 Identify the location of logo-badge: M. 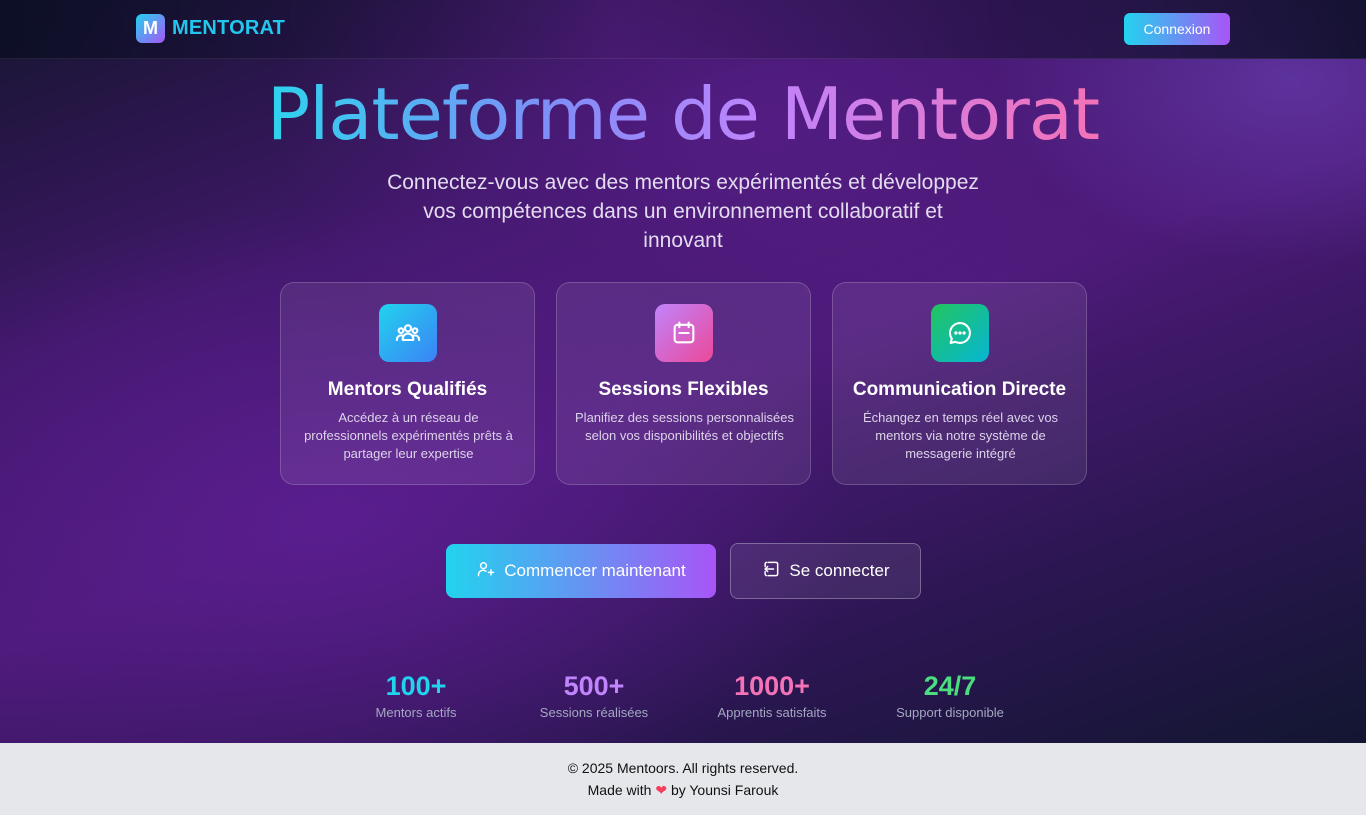
(150, 28).